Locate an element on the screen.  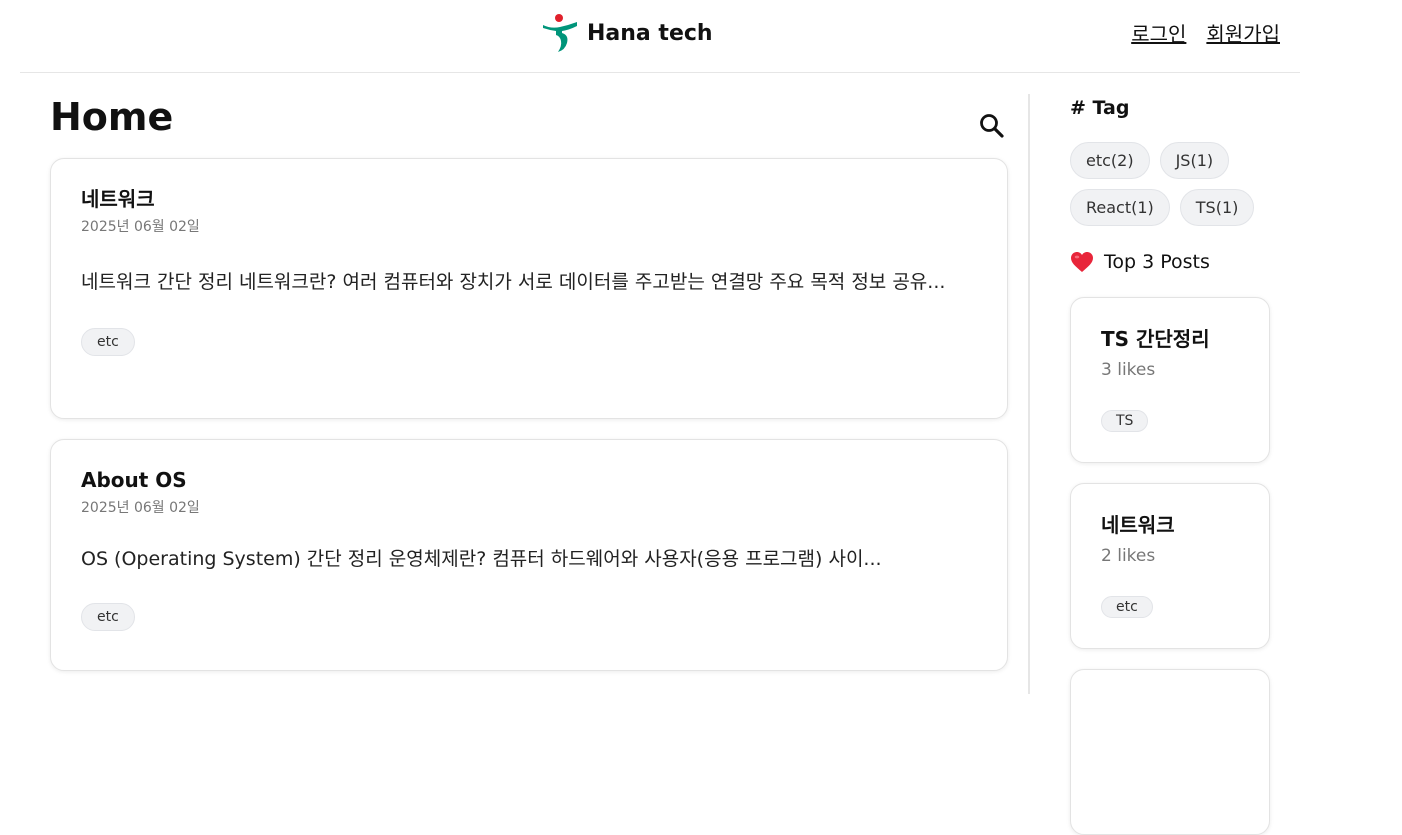
top-post-card: 네트워크 2 likes etc is located at coordinates (1170, 566).